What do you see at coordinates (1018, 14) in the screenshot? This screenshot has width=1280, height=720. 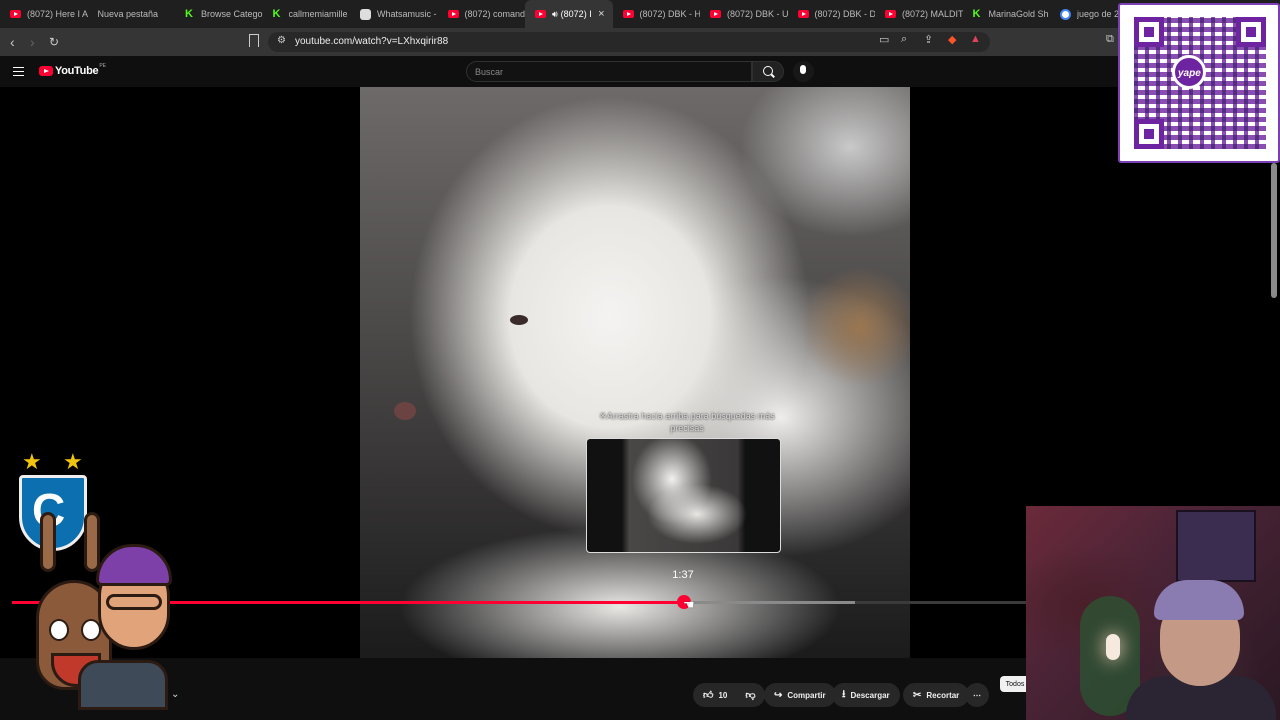 I see `tab-title: MarinaGold Sh` at bounding box center [1018, 14].